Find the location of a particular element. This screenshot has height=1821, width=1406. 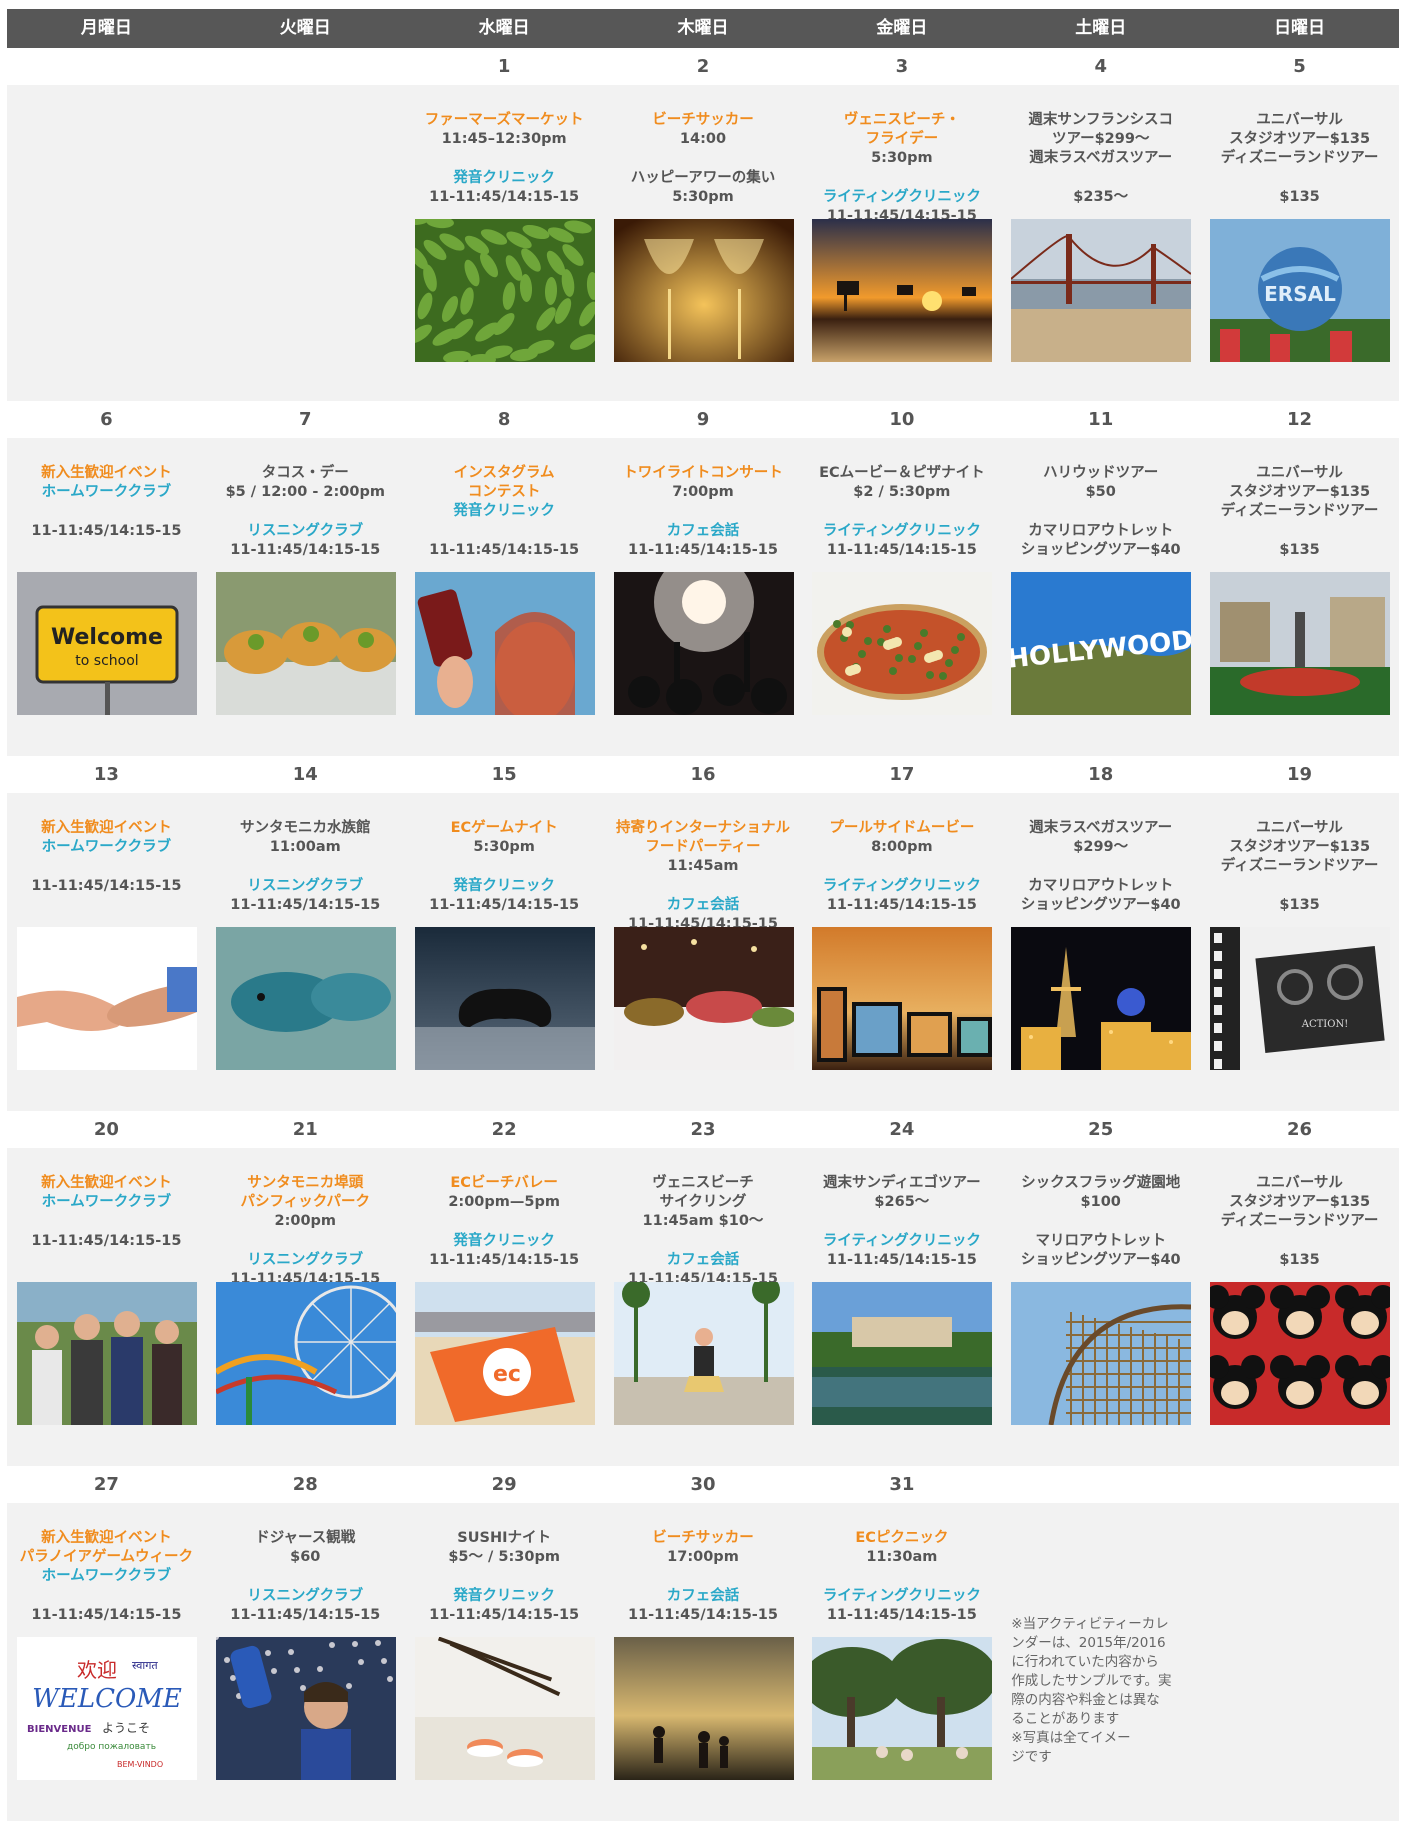

event-text: カフェ会話 is located at coordinates (703, 531).